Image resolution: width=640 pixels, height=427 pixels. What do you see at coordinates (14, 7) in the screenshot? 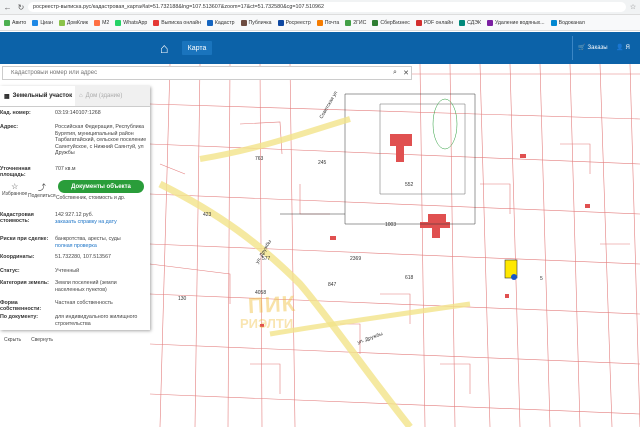
I see `browser-nav: ← ↻` at bounding box center [14, 7].